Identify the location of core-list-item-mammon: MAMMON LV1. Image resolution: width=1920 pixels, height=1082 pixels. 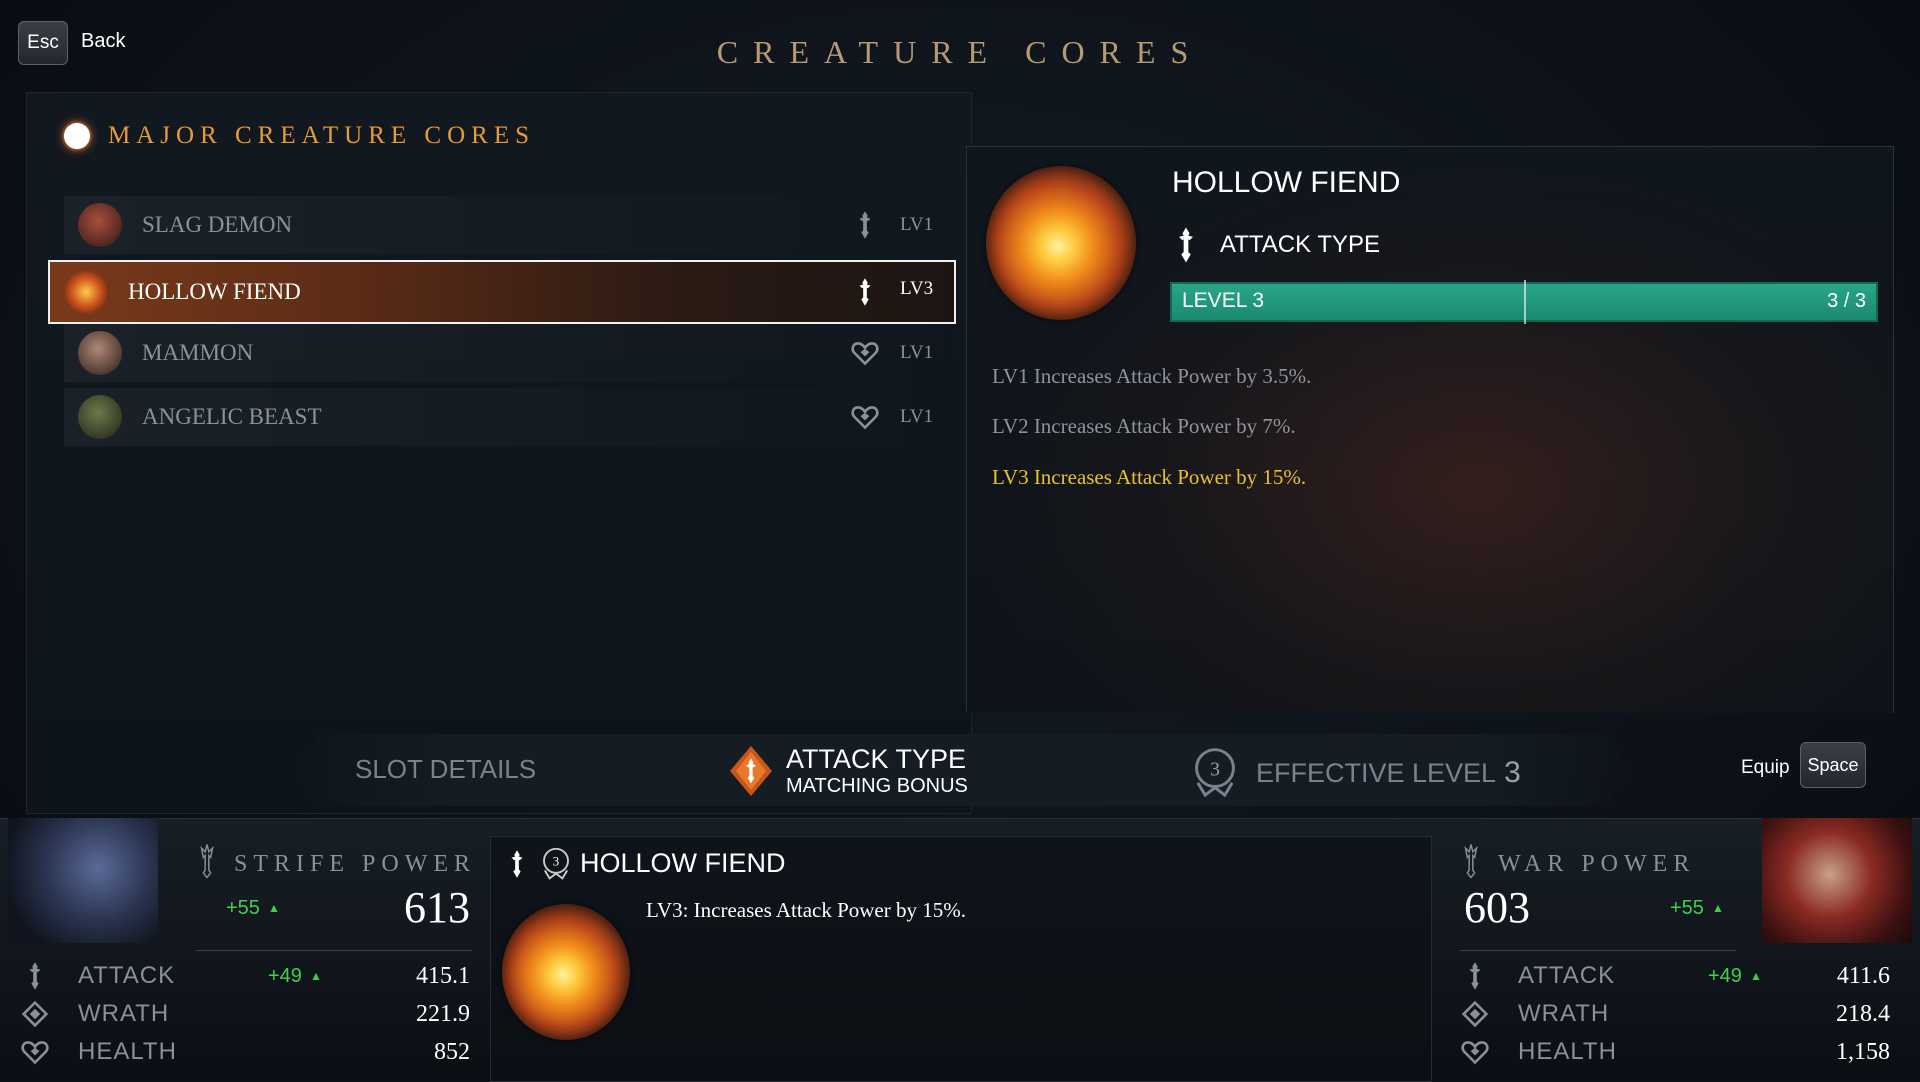
(509, 353).